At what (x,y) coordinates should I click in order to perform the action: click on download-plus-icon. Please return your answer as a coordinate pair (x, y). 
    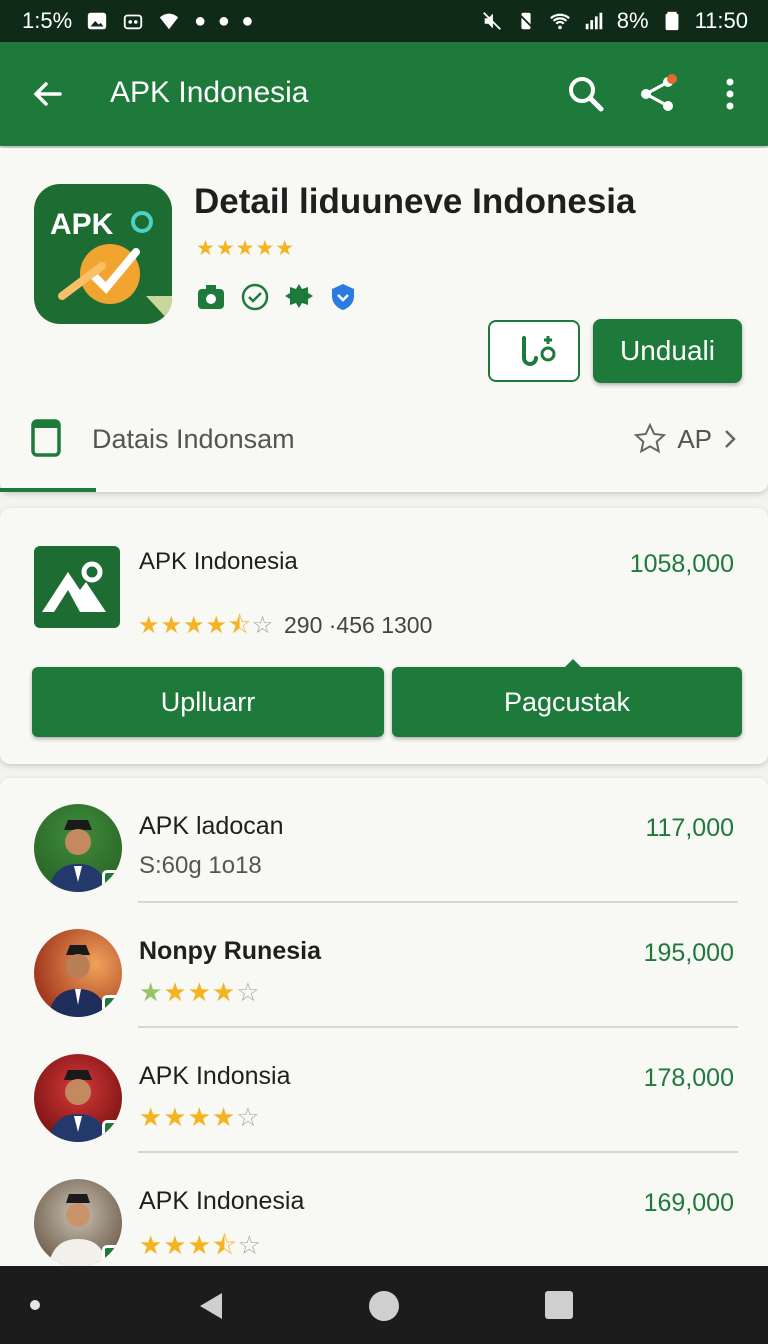
    Looking at the image, I should click on (539, 351).